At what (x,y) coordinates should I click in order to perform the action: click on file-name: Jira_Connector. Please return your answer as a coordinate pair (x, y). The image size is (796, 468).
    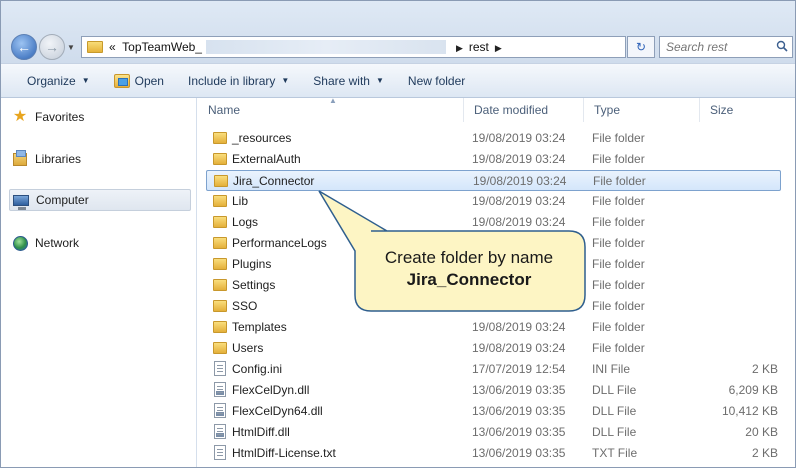
    Looking at the image, I should click on (274, 181).